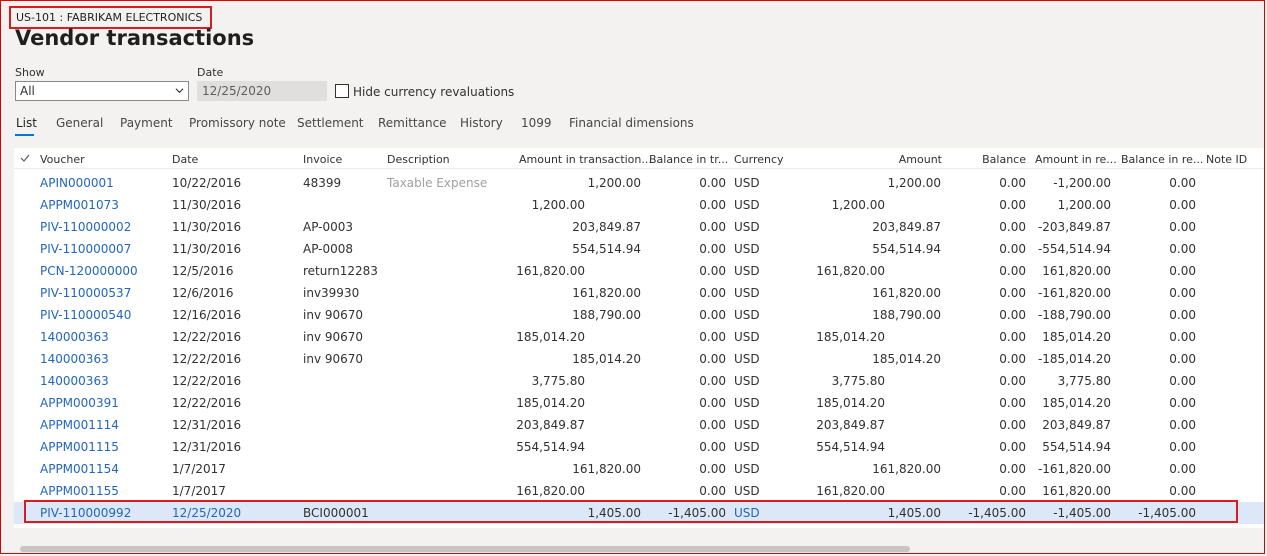  I want to click on voucher-link: PIV-110000007, so click(85, 249).